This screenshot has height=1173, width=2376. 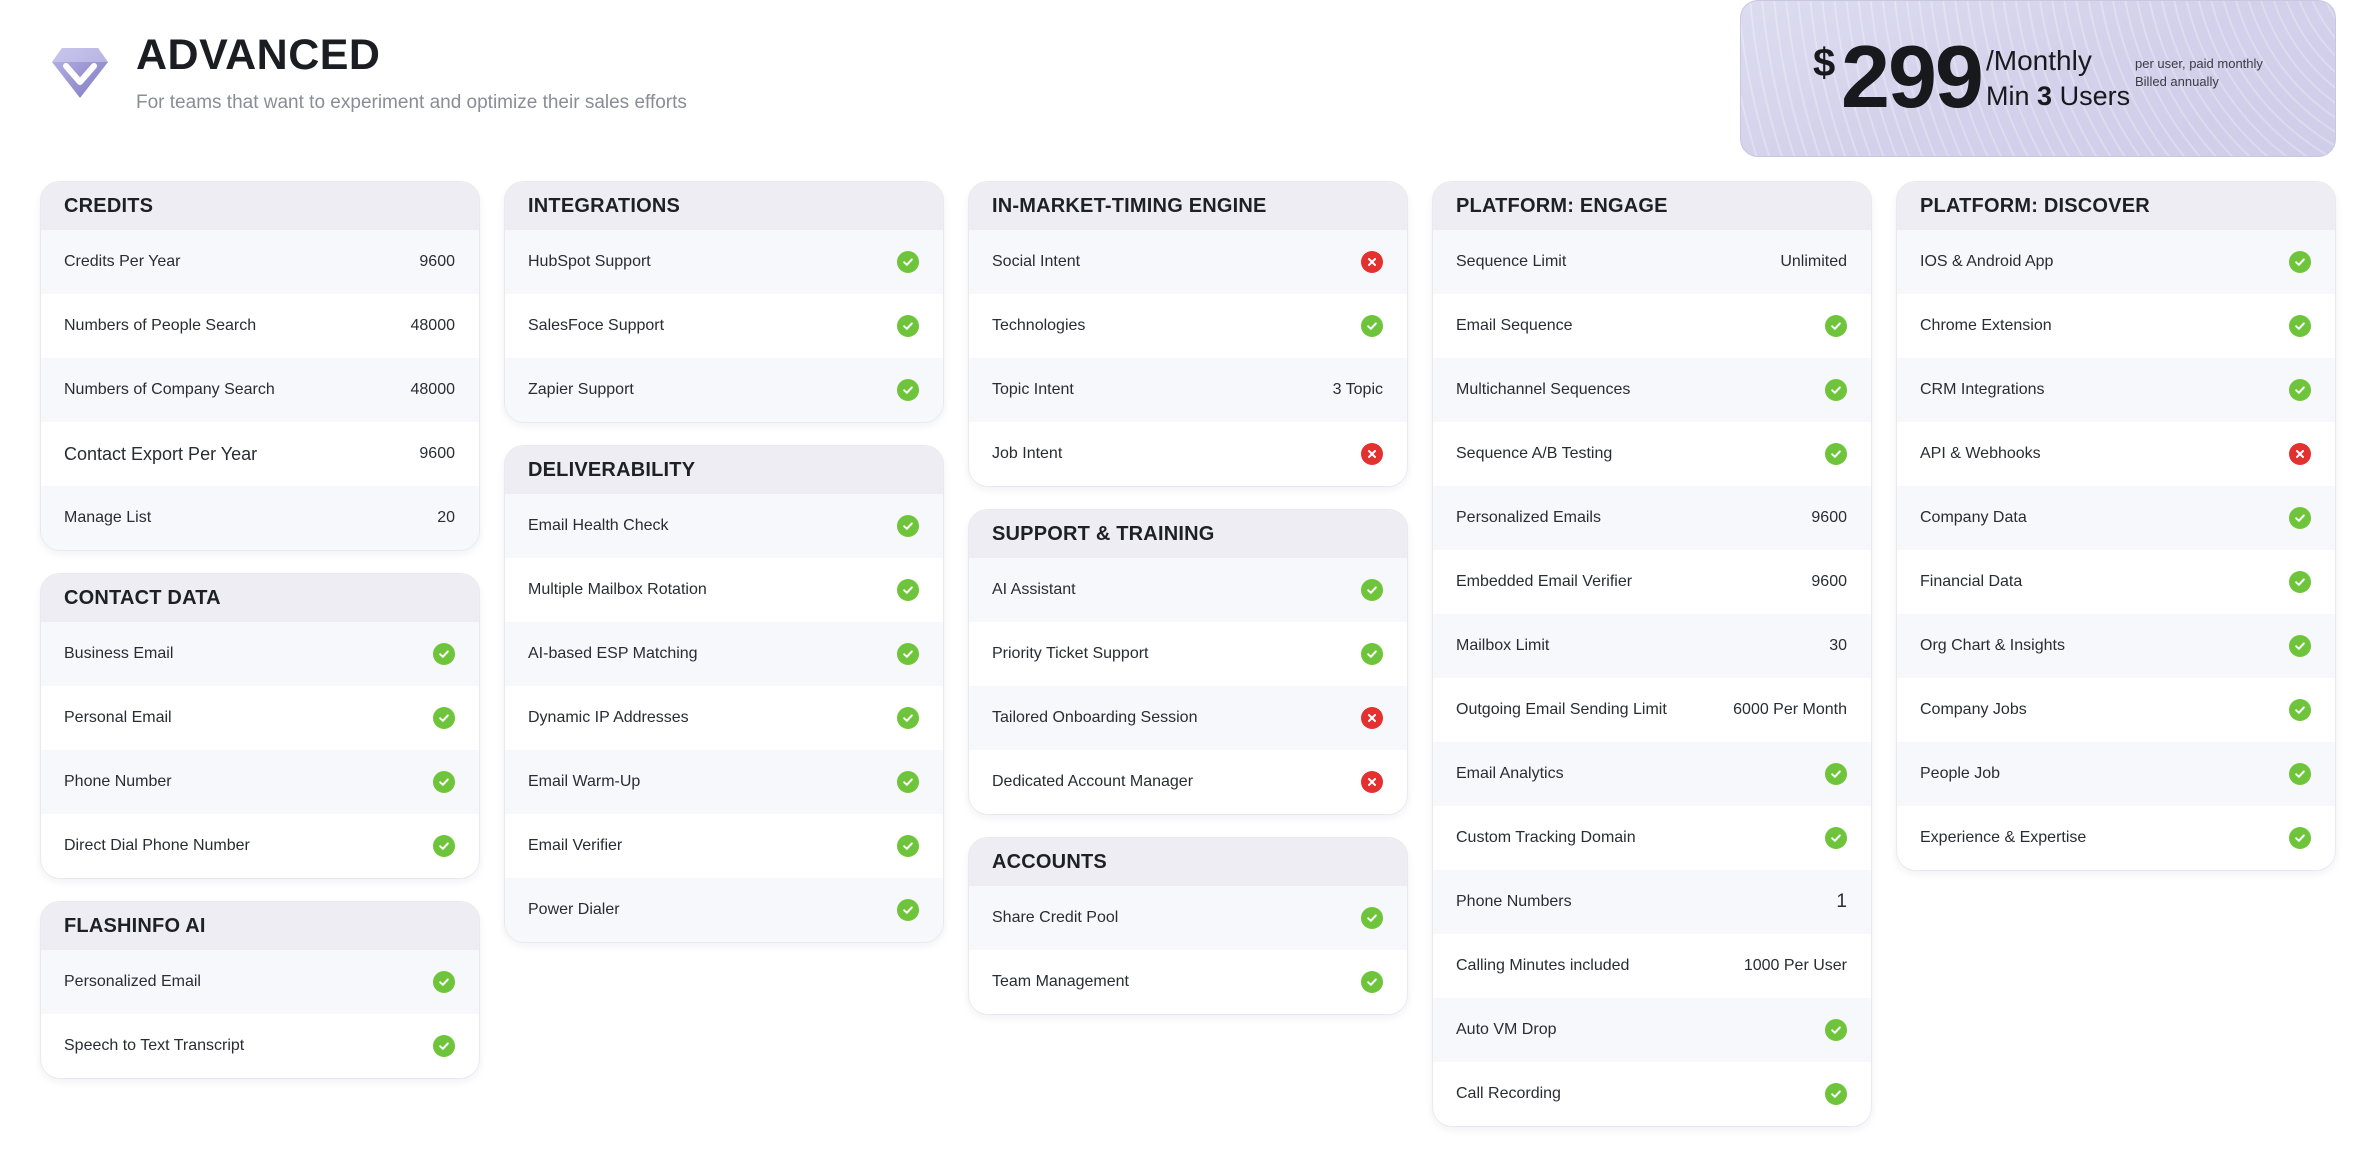 What do you see at coordinates (1188, 862) in the screenshot?
I see `section-title: ACCOUNTS` at bounding box center [1188, 862].